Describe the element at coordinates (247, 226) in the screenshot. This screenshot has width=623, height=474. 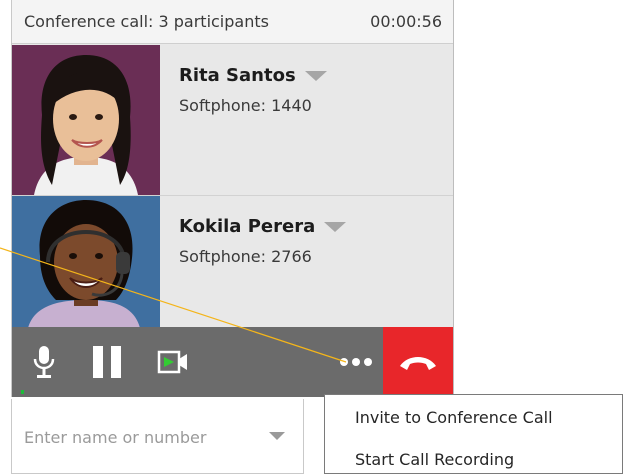
I see `participant-name: Kokila Perera` at that location.